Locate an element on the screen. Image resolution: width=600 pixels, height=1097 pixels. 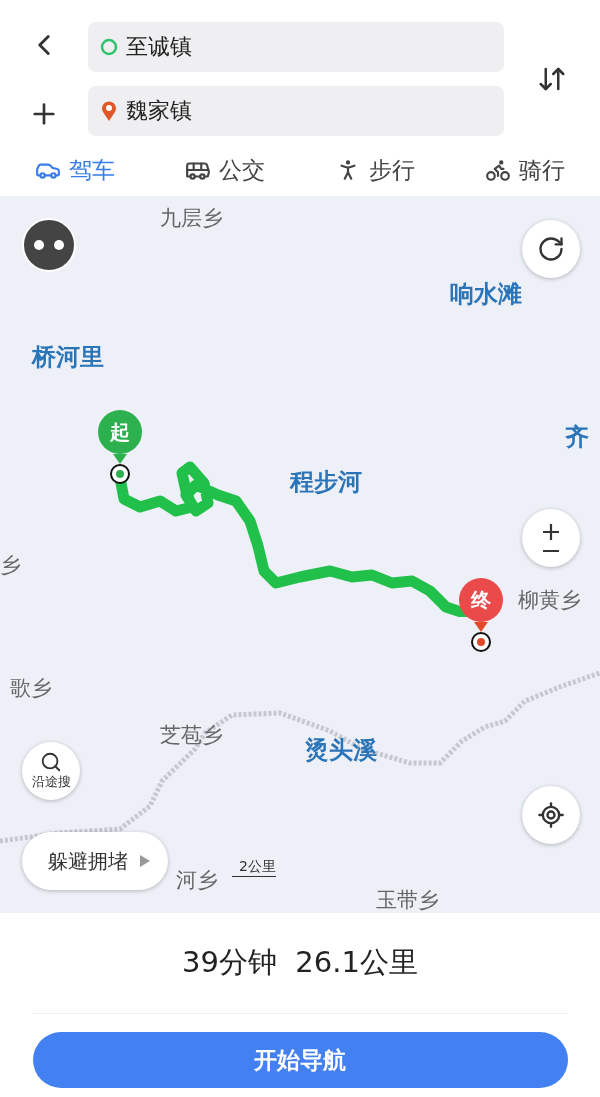
locate-icon is located at coordinates (551, 815).